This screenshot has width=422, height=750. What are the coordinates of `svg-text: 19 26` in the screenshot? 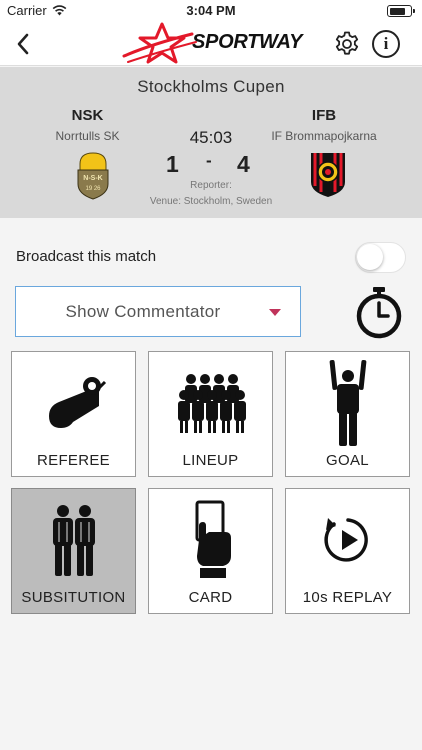 It's located at (93, 189).